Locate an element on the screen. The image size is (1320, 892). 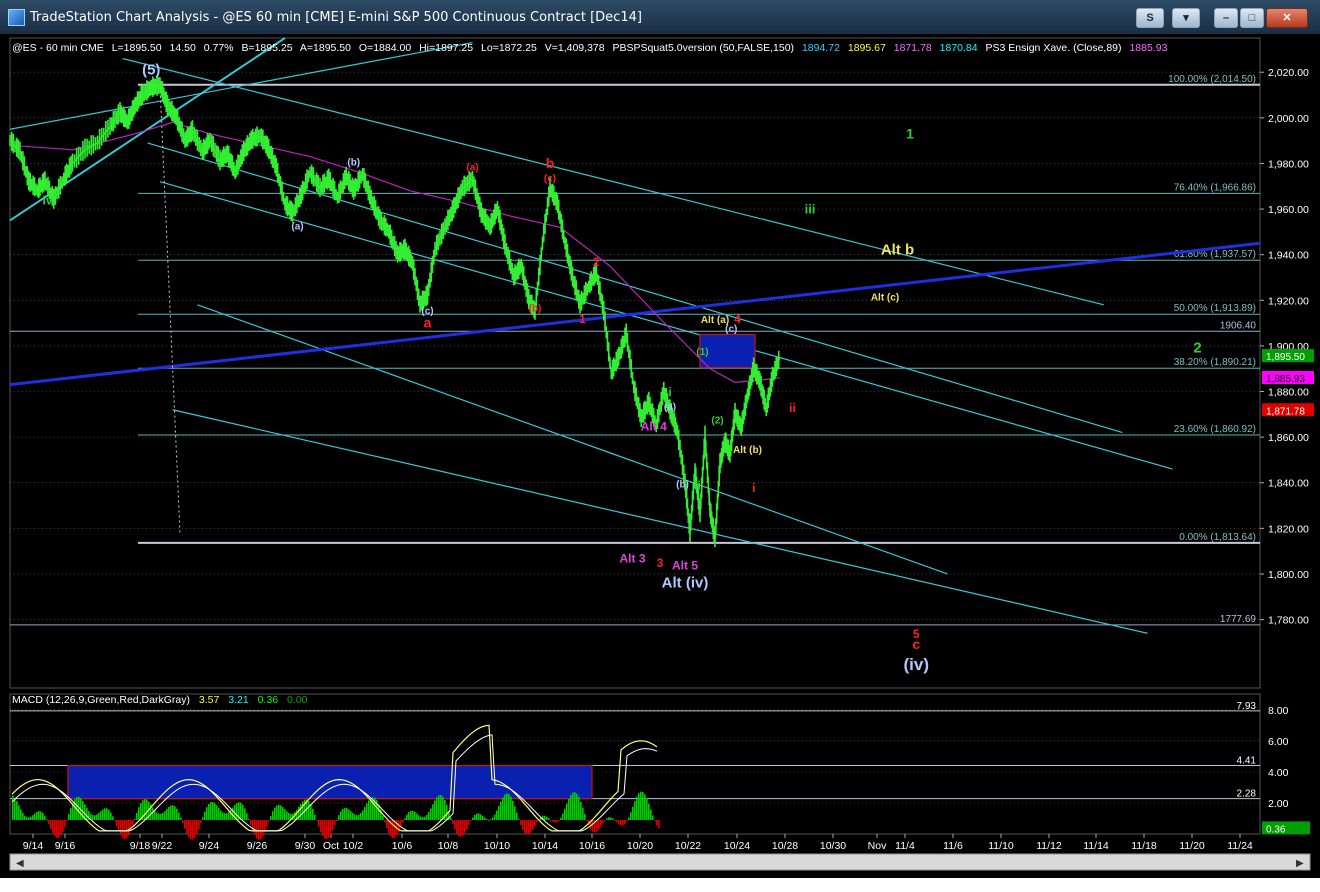
scroll-right-icon: ▶ is located at coordinates (1300, 863).